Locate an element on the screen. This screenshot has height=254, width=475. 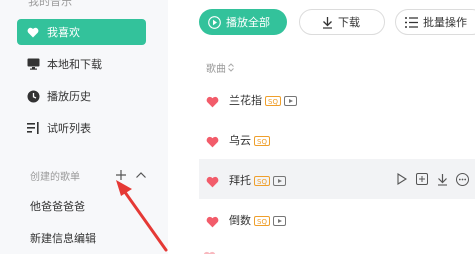
play-all-button: 播放全部 is located at coordinates (243, 22).